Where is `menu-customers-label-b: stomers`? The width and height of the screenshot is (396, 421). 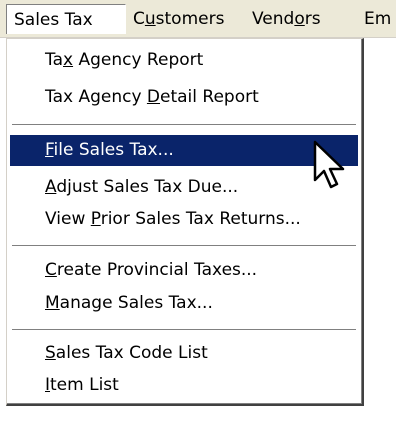
menu-customers-label-b: stomers is located at coordinates (190, 19).